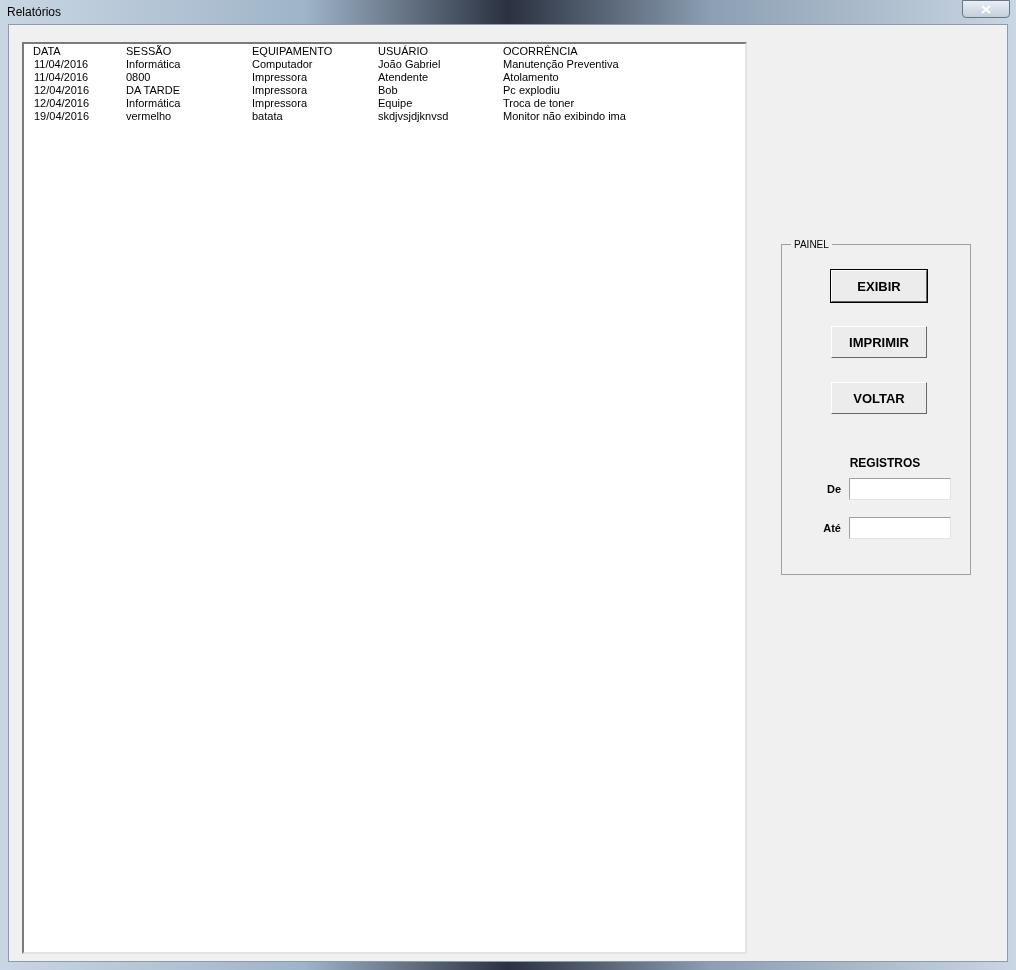 The image size is (1016, 970). Describe the element at coordinates (293, 51) in the screenshot. I see `column-header: EQUIPAMENTO` at that location.